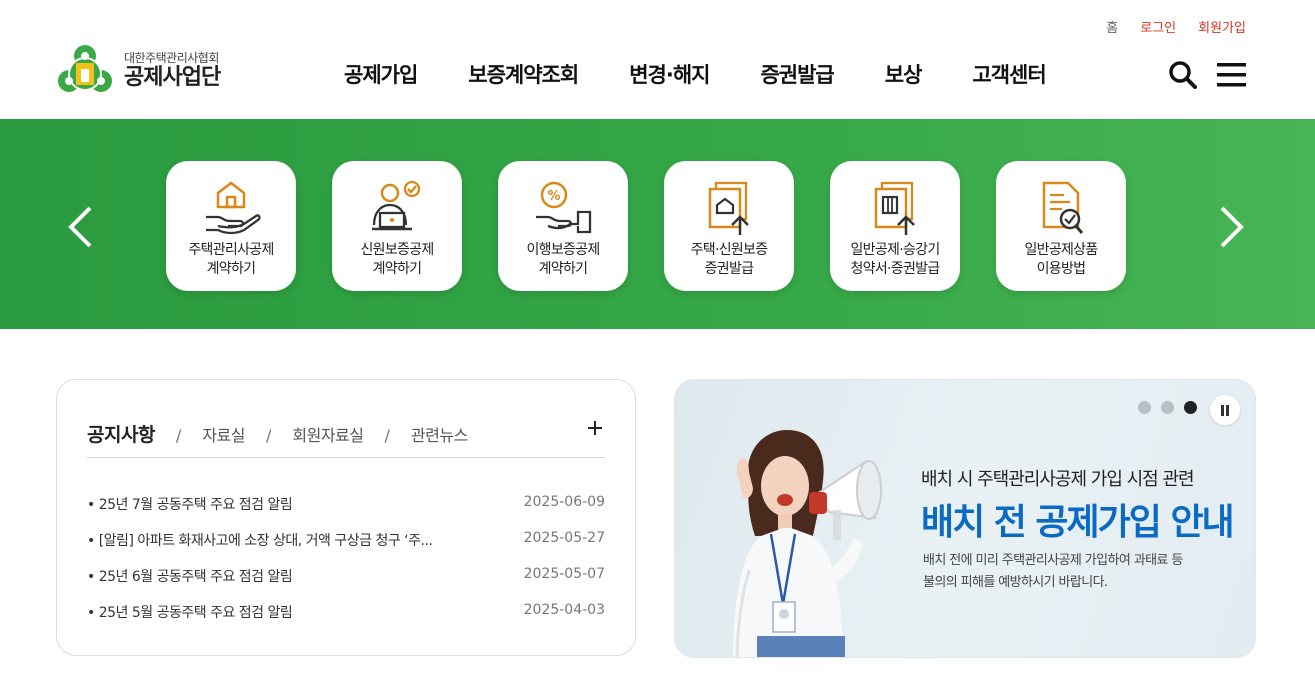  I want to click on house-document-icon, so click(728, 208).